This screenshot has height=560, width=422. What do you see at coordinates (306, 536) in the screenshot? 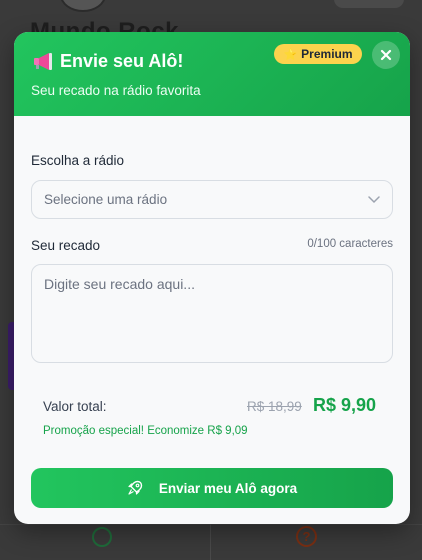
I see `help-icon: ?` at bounding box center [306, 536].